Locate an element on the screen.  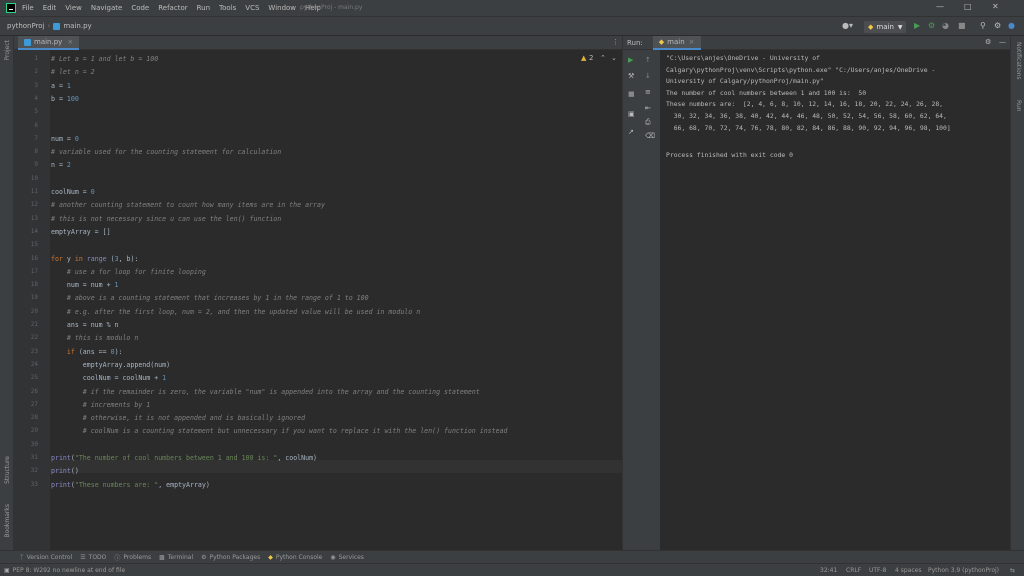
code-line: b = 100 is located at coordinates (65, 98).